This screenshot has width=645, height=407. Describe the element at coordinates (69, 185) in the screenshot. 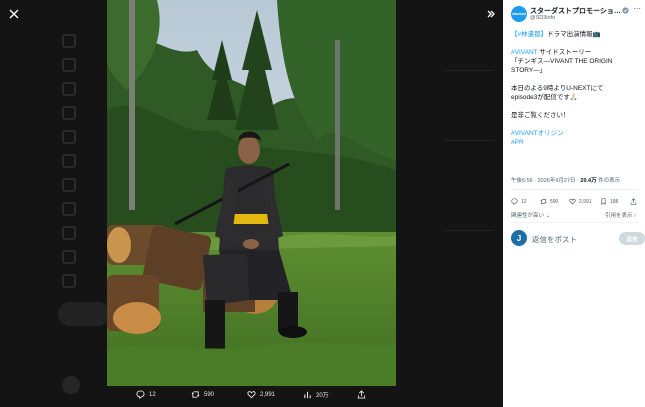

I see `bg-bookmarks-icon` at that location.